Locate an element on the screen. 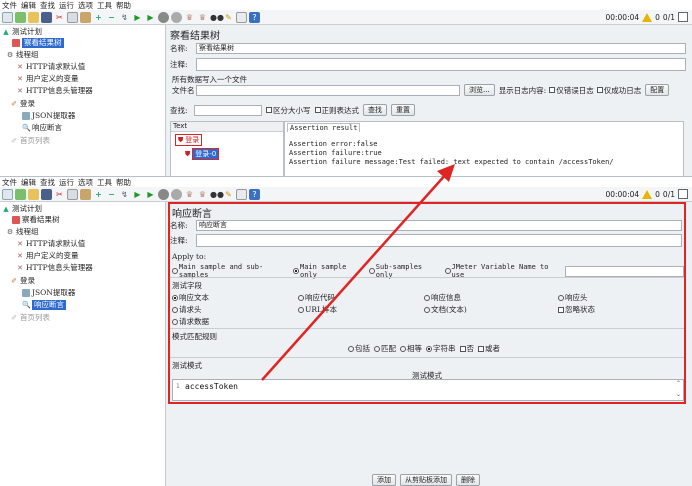  field-opt-ignore-status: 忽略状态 is located at coordinates (576, 309).